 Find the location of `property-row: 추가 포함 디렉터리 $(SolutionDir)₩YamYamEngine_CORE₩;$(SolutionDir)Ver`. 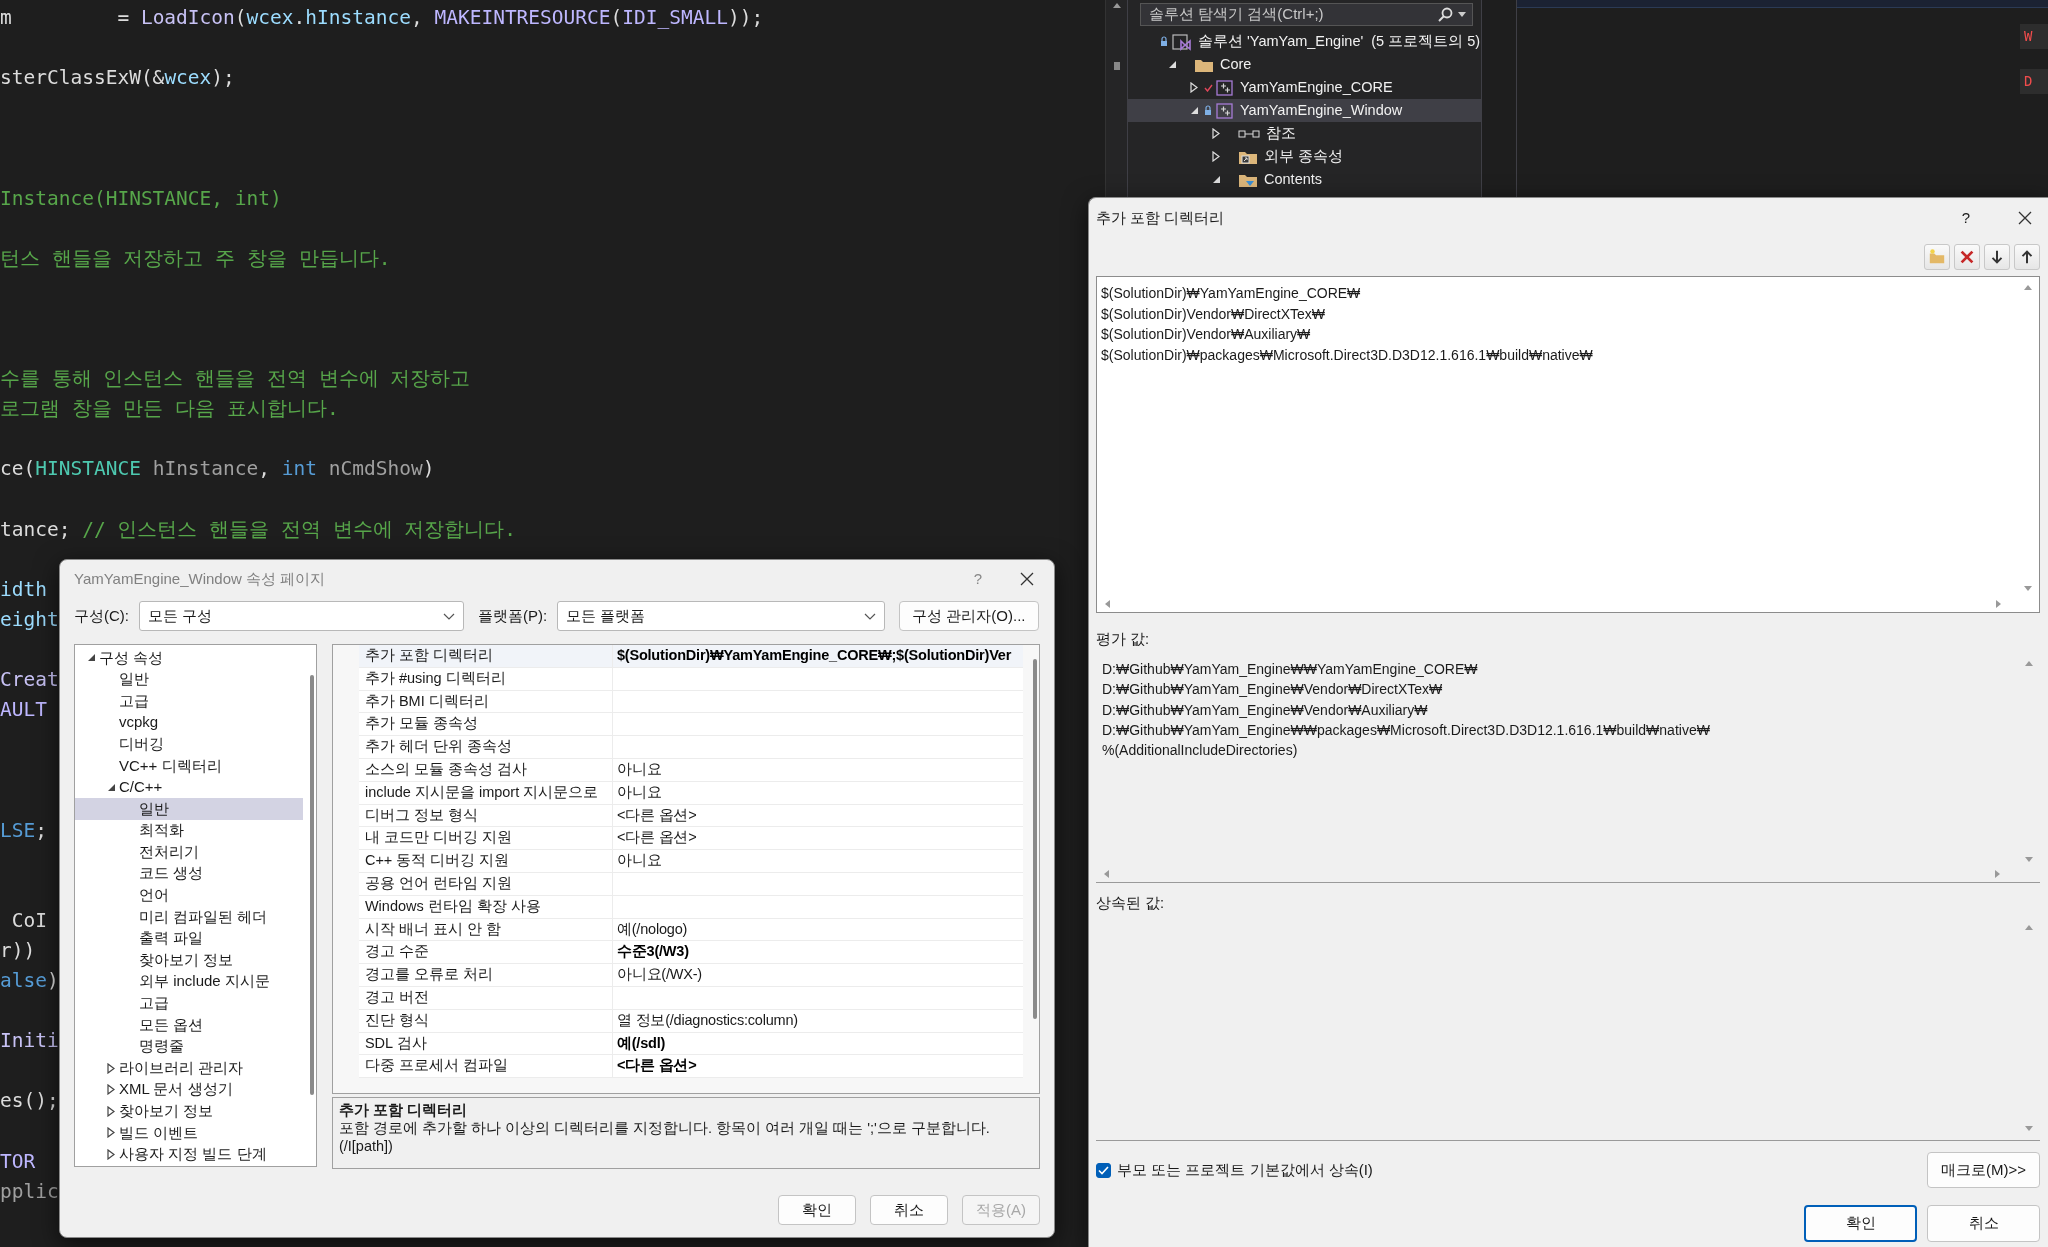

property-row: 추가 포함 디렉터리 $(SolutionDir)₩YamYamEngine_CORE₩;$(SolutionDir)Ver is located at coordinates (690, 656).